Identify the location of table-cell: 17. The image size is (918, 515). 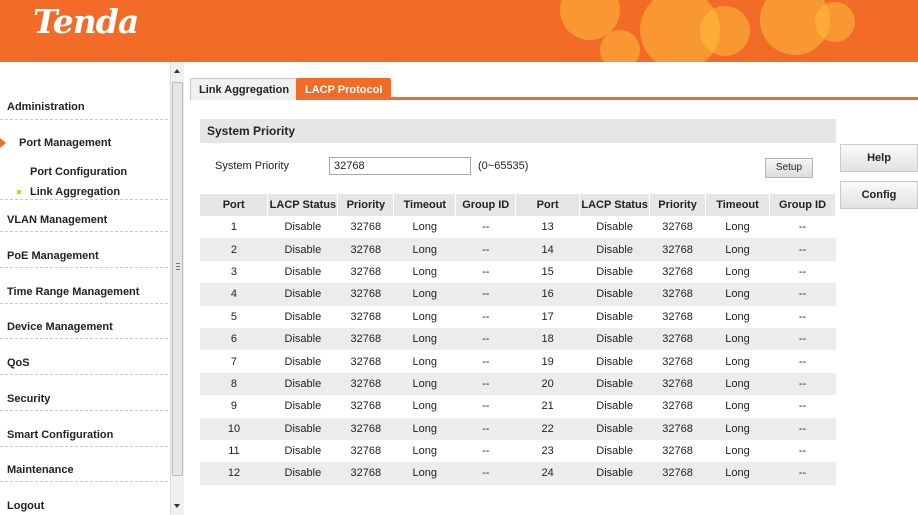
(547, 316).